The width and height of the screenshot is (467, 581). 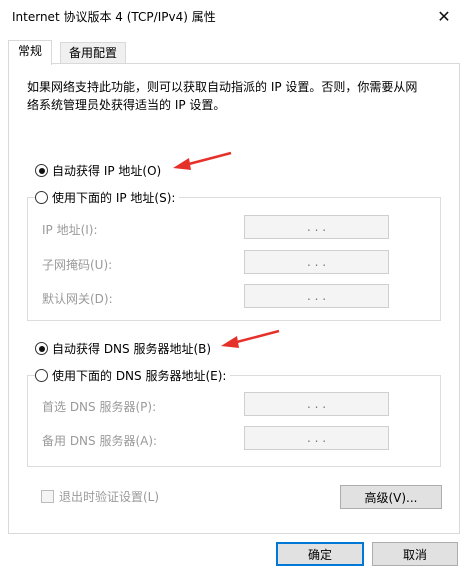 What do you see at coordinates (320, 554) in the screenshot?
I see `ok-button: 确定` at bounding box center [320, 554].